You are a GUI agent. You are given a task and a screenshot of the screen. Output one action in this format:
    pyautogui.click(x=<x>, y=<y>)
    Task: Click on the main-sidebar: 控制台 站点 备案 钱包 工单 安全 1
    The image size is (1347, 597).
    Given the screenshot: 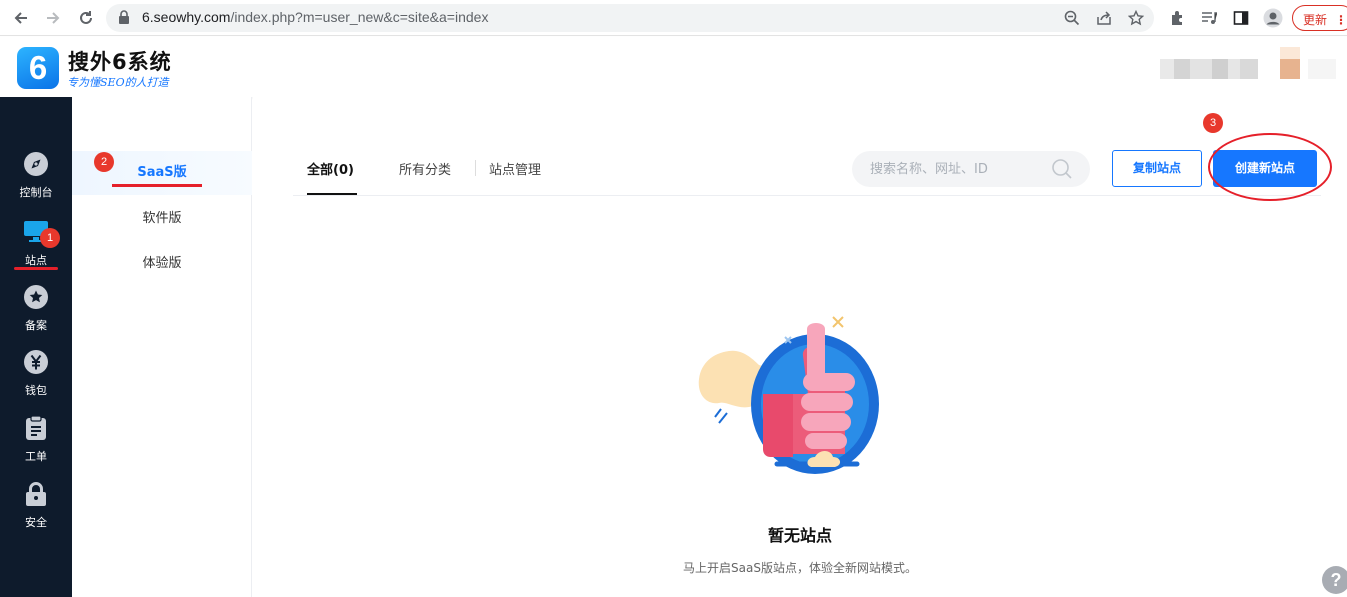 What is the action you would take?
    pyautogui.click(x=36, y=347)
    